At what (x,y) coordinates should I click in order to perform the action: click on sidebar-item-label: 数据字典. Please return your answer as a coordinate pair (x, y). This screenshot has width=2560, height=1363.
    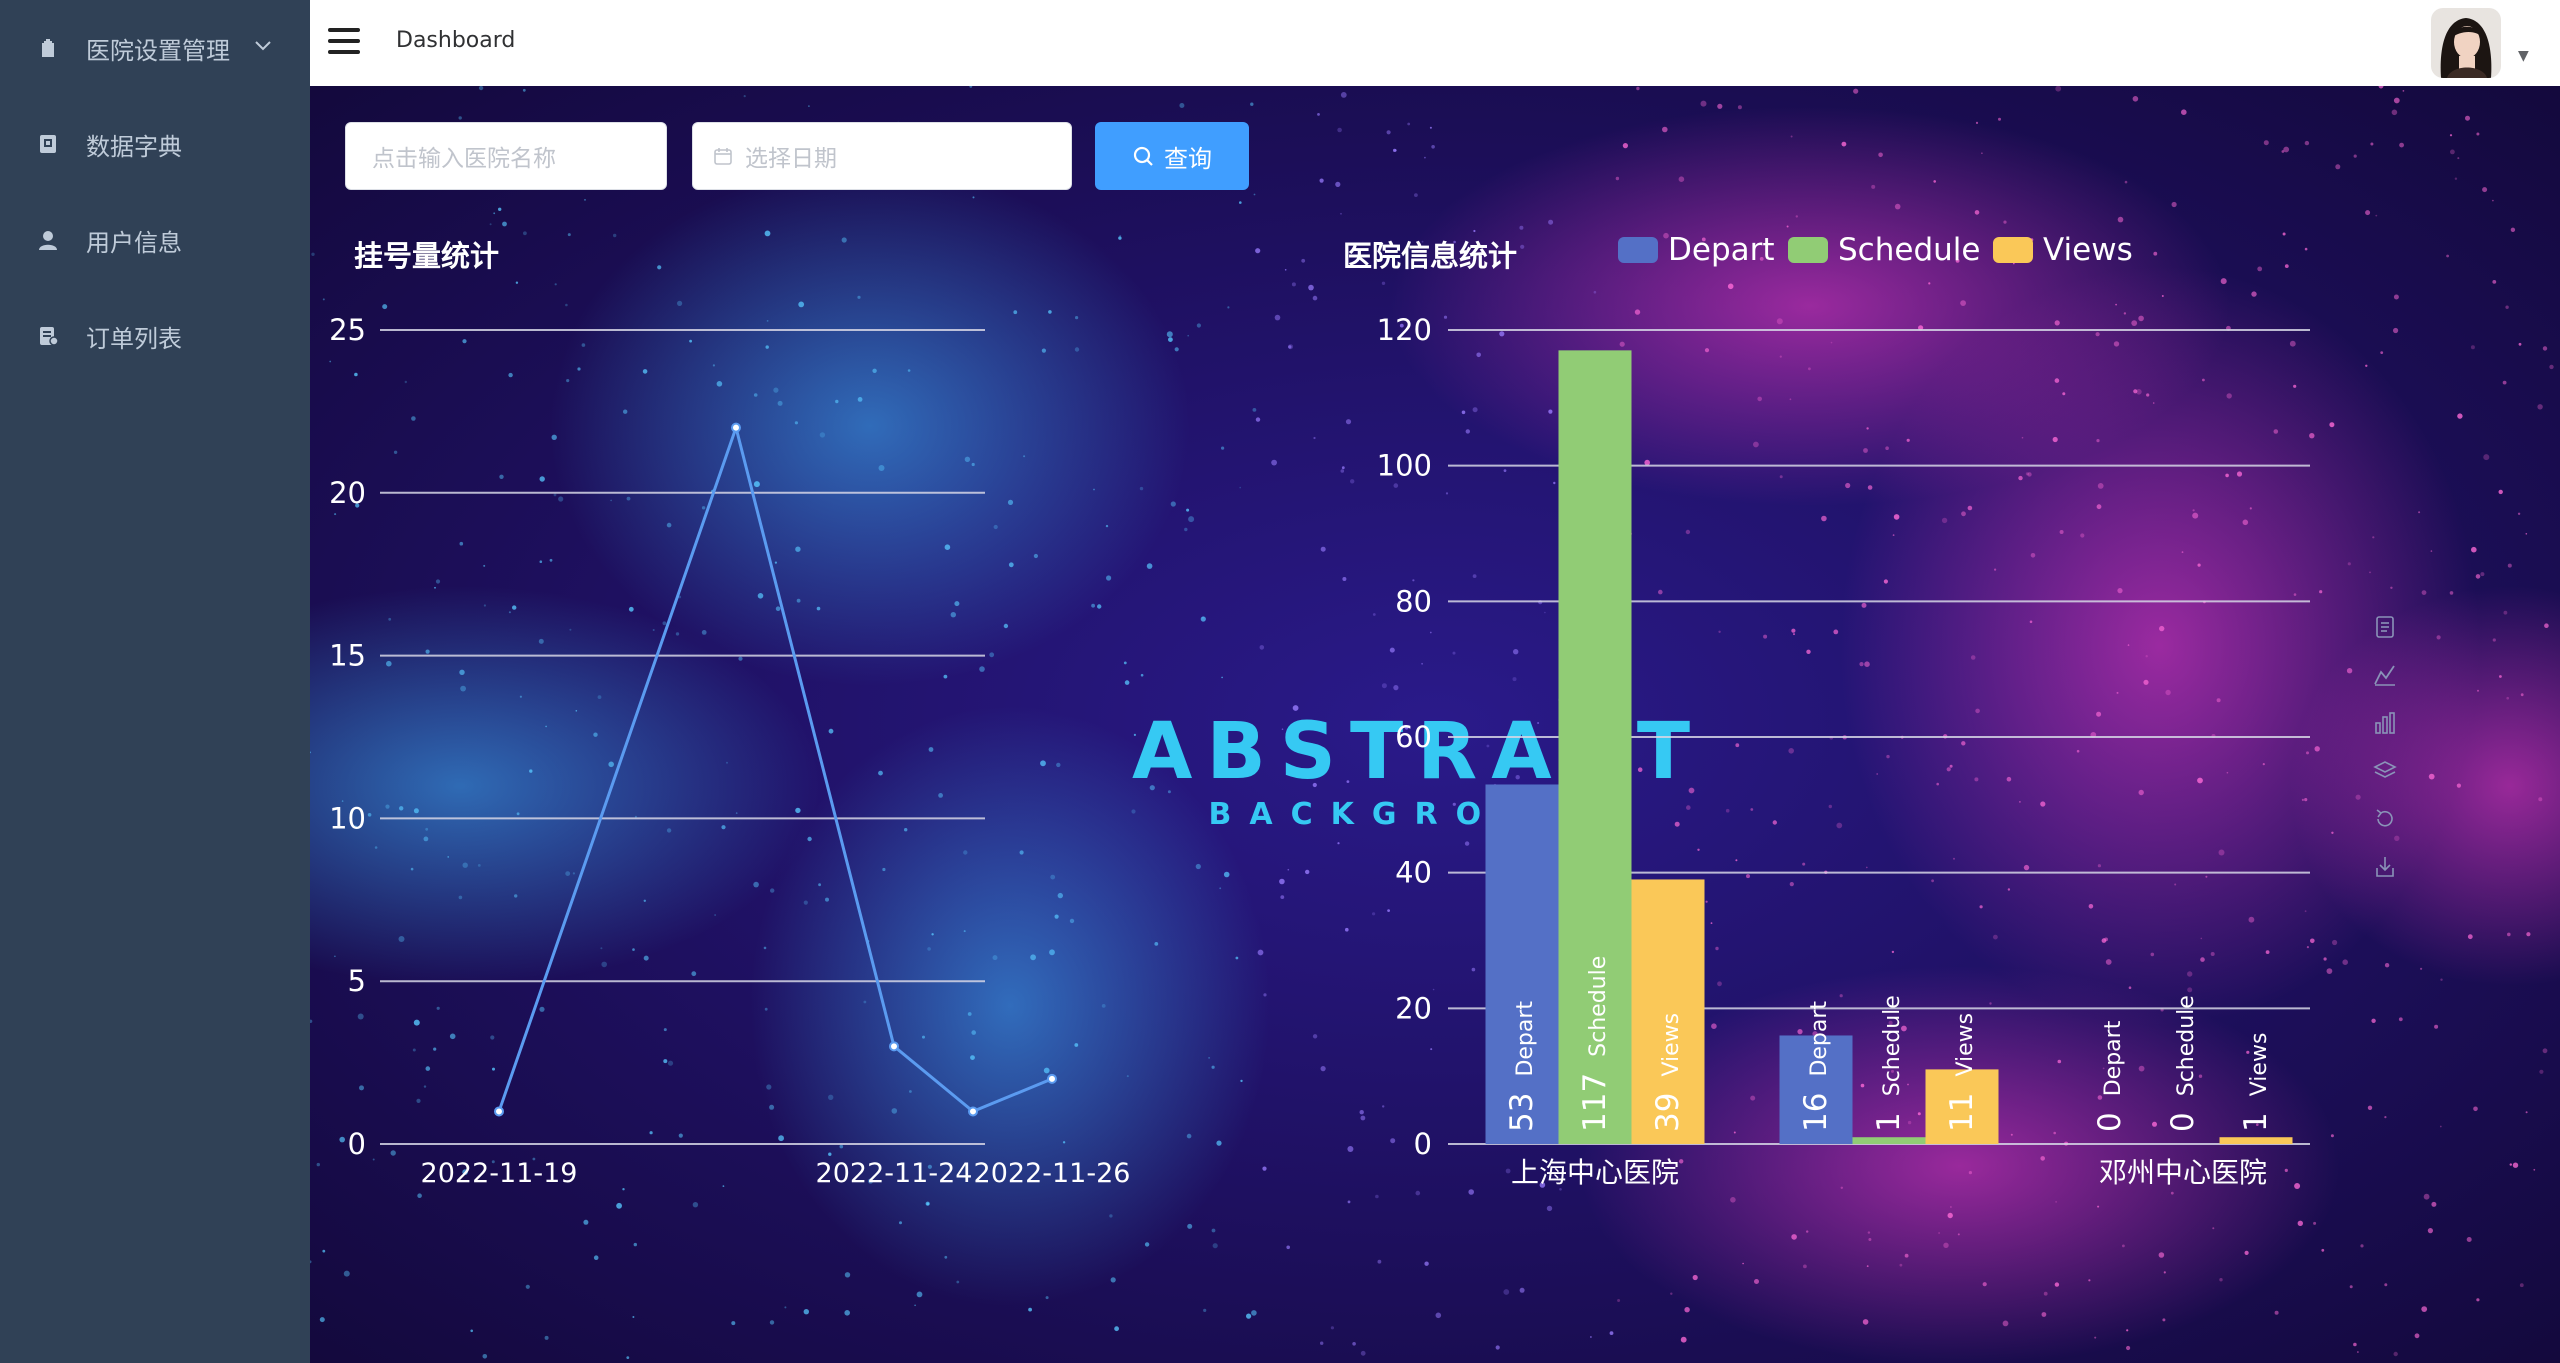
    Looking at the image, I should click on (134, 146).